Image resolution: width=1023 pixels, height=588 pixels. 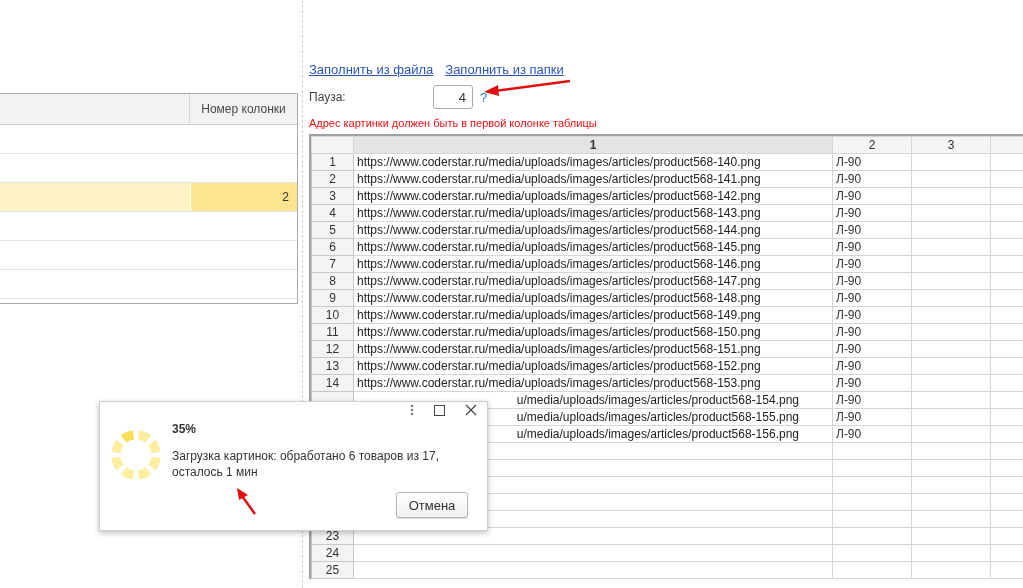 What do you see at coordinates (332, 161) in the screenshot?
I see `row-number: 1` at bounding box center [332, 161].